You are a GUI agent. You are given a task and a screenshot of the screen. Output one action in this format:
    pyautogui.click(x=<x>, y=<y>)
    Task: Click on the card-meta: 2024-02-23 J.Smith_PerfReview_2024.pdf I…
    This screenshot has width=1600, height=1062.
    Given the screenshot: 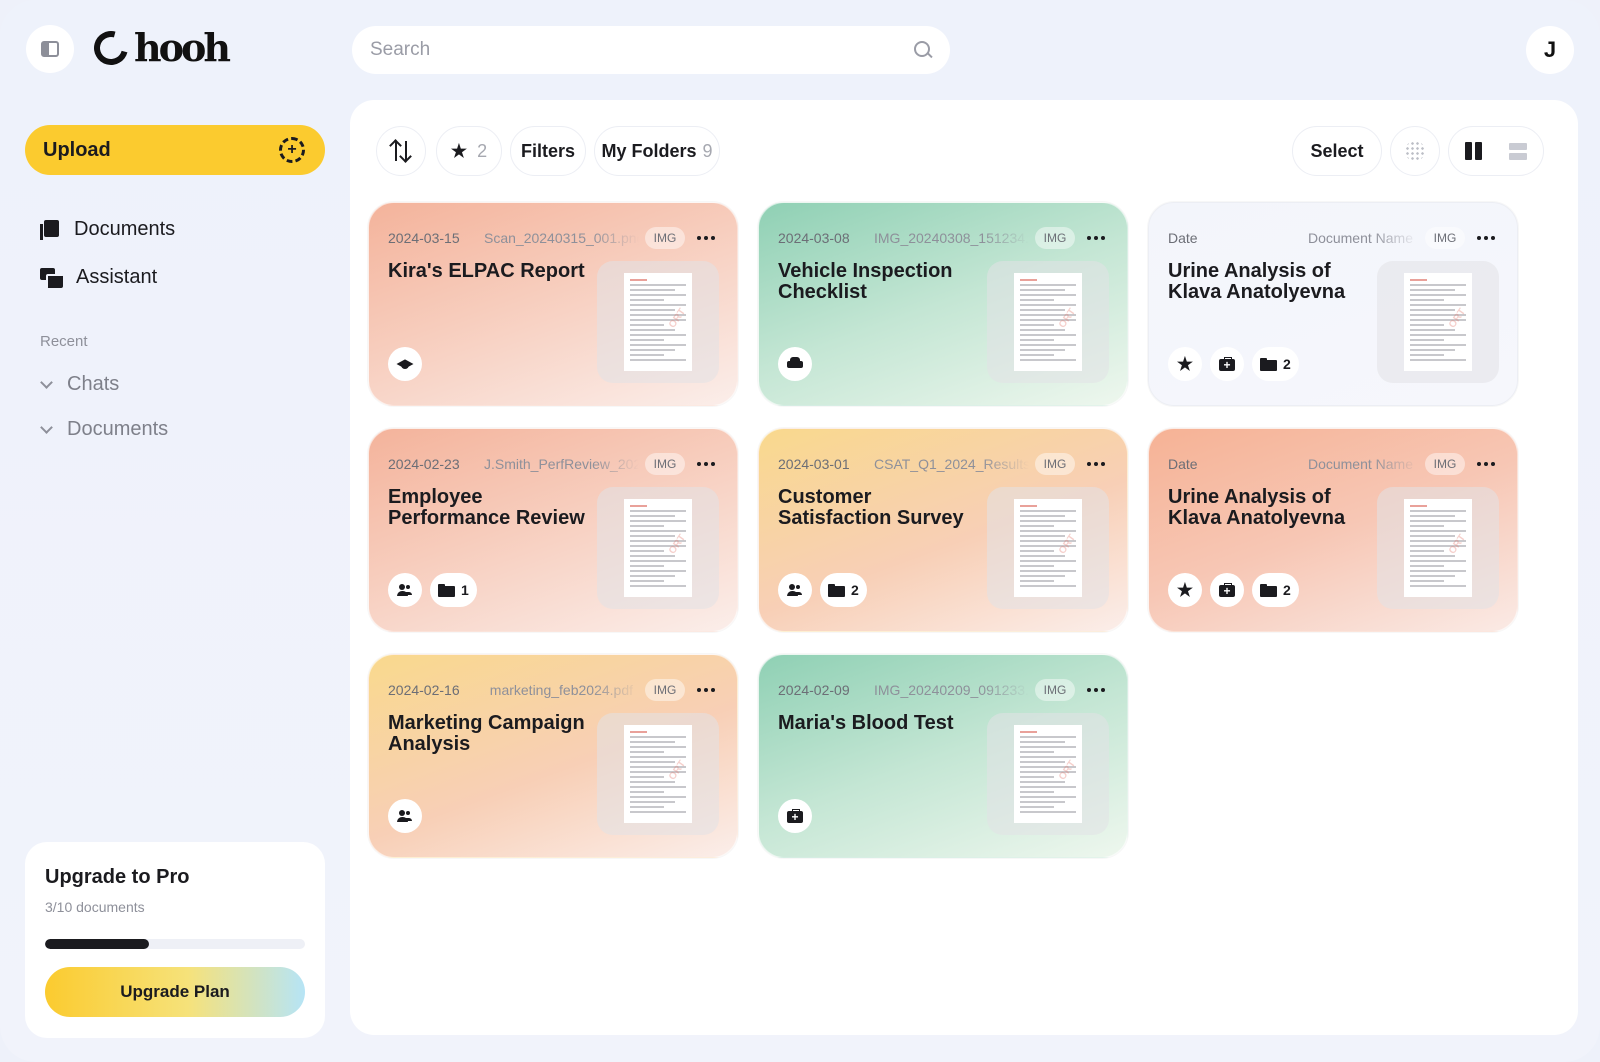 What is the action you would take?
    pyautogui.click(x=552, y=464)
    